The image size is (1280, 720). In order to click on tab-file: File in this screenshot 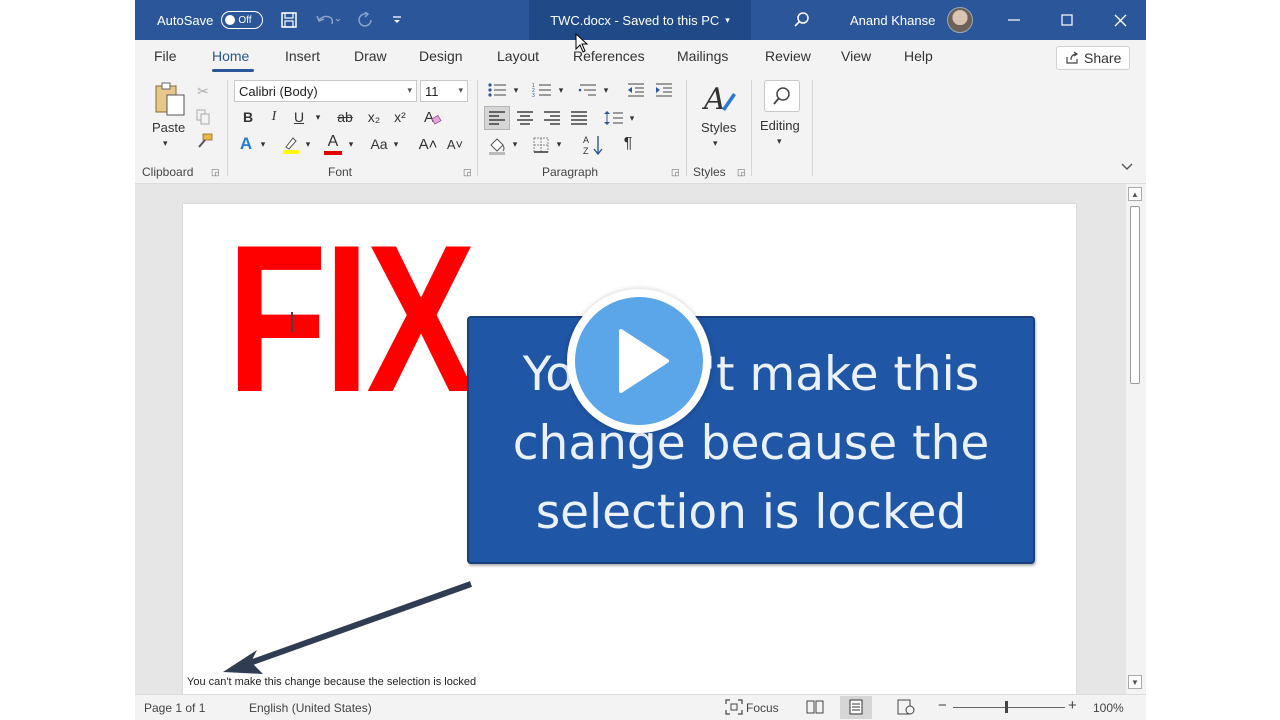, I will do `click(165, 56)`.